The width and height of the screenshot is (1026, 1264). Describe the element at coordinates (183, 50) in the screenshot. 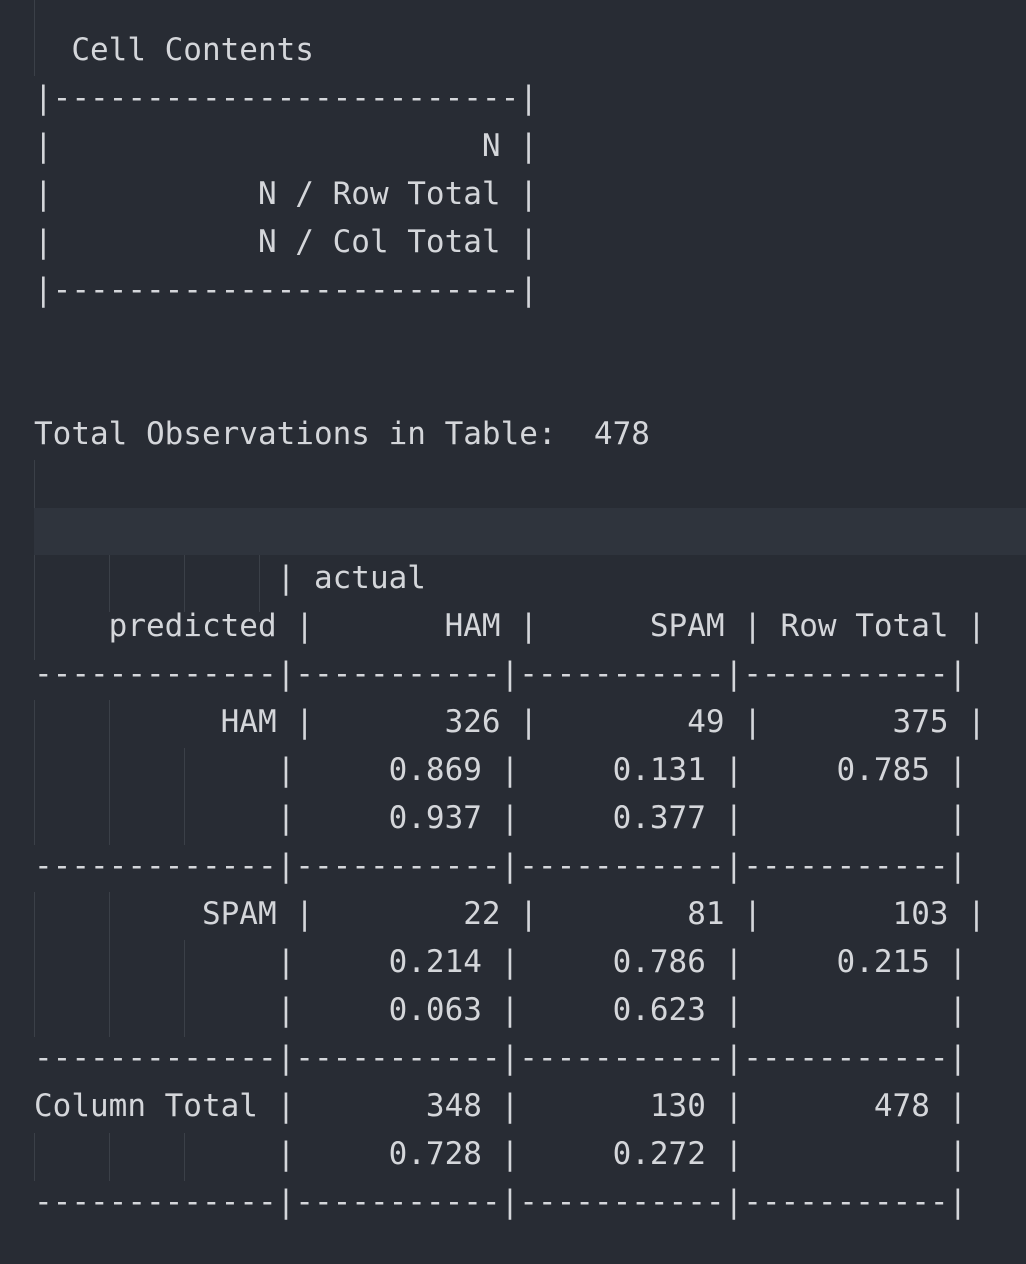

I see `cell-contents-title: Cell Contents` at that location.